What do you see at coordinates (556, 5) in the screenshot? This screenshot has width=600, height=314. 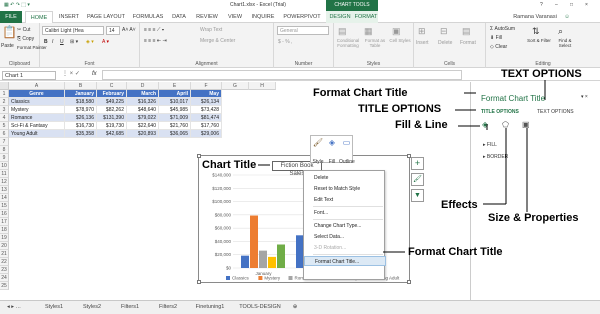 I see `minimize-icon: –` at bounding box center [556, 5].